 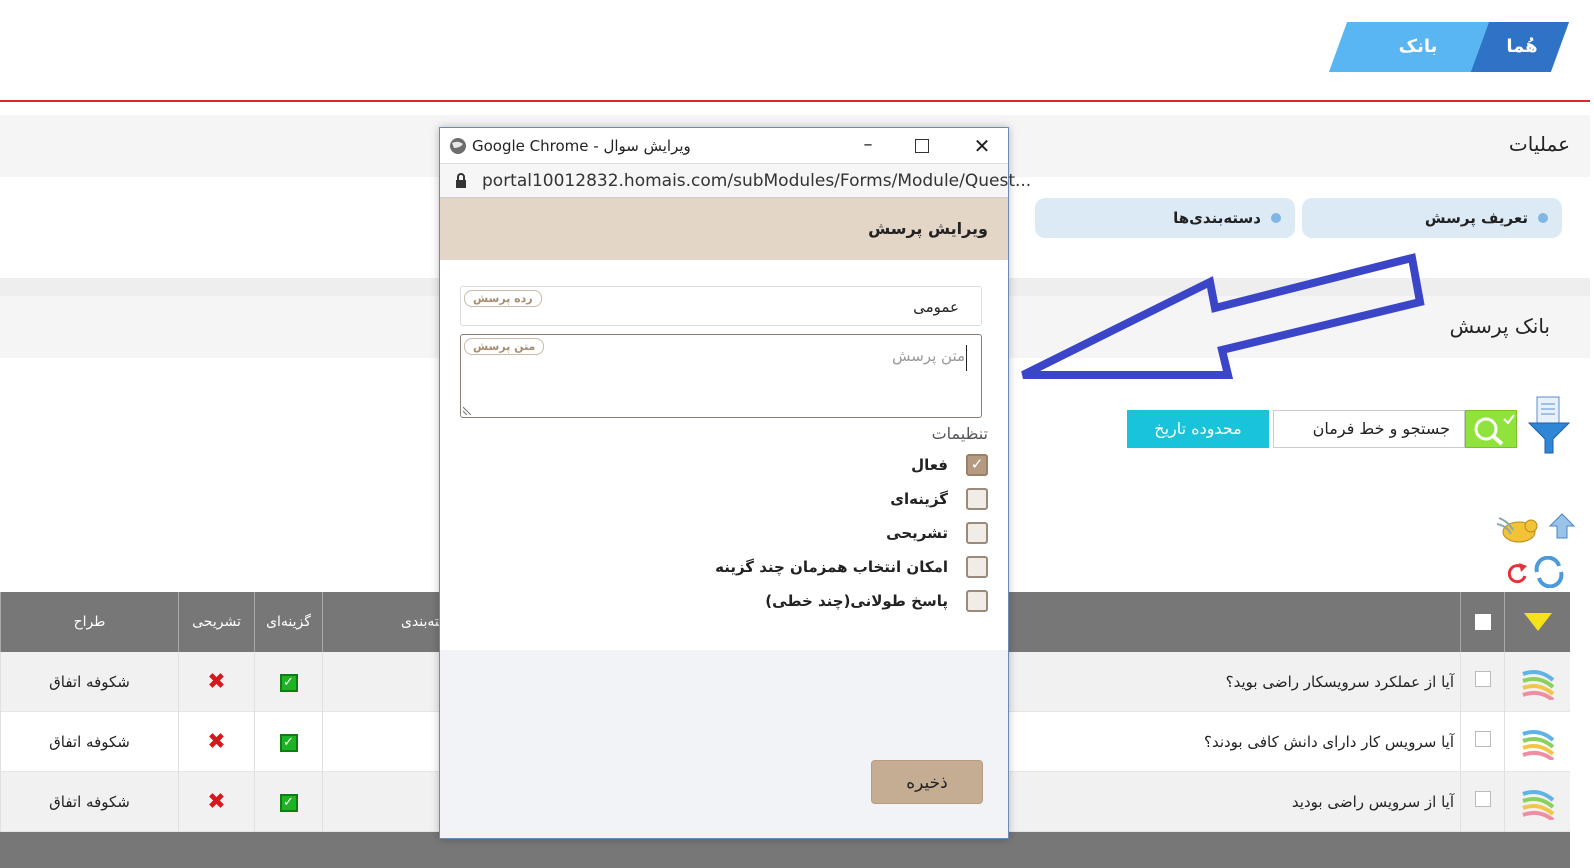 I want to click on lock-icon, so click(x=461, y=180).